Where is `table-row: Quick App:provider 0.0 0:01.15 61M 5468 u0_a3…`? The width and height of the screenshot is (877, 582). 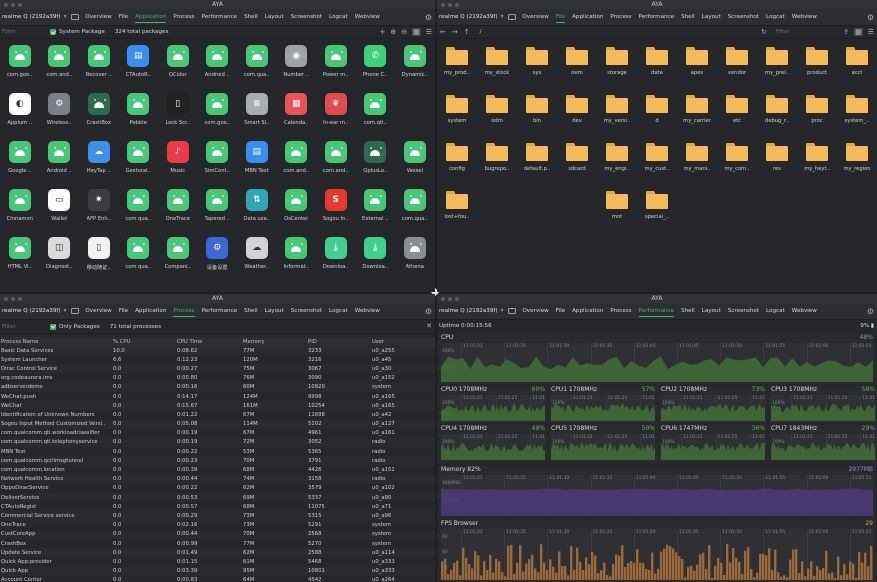 table-row: Quick App:provider 0.0 0:01.15 61M 5468 u0_a3… is located at coordinates (217, 561).